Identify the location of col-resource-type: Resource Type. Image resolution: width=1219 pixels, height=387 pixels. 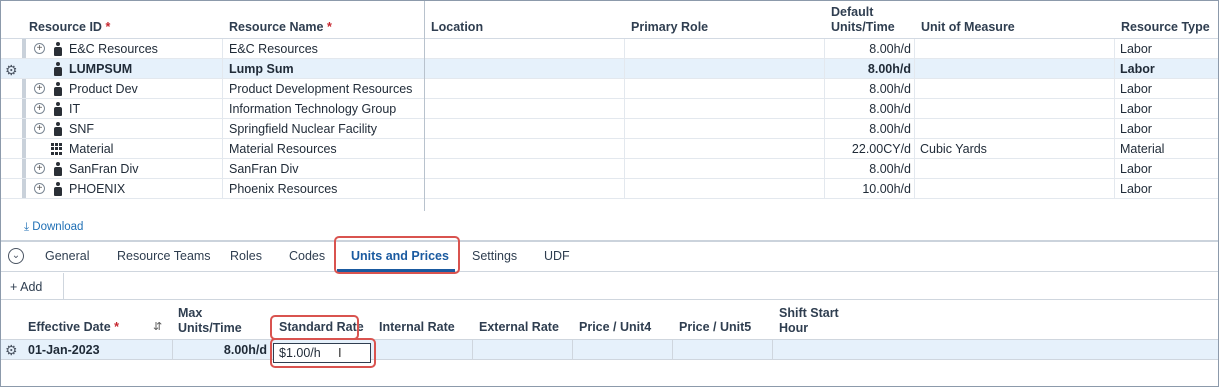
(1165, 27).